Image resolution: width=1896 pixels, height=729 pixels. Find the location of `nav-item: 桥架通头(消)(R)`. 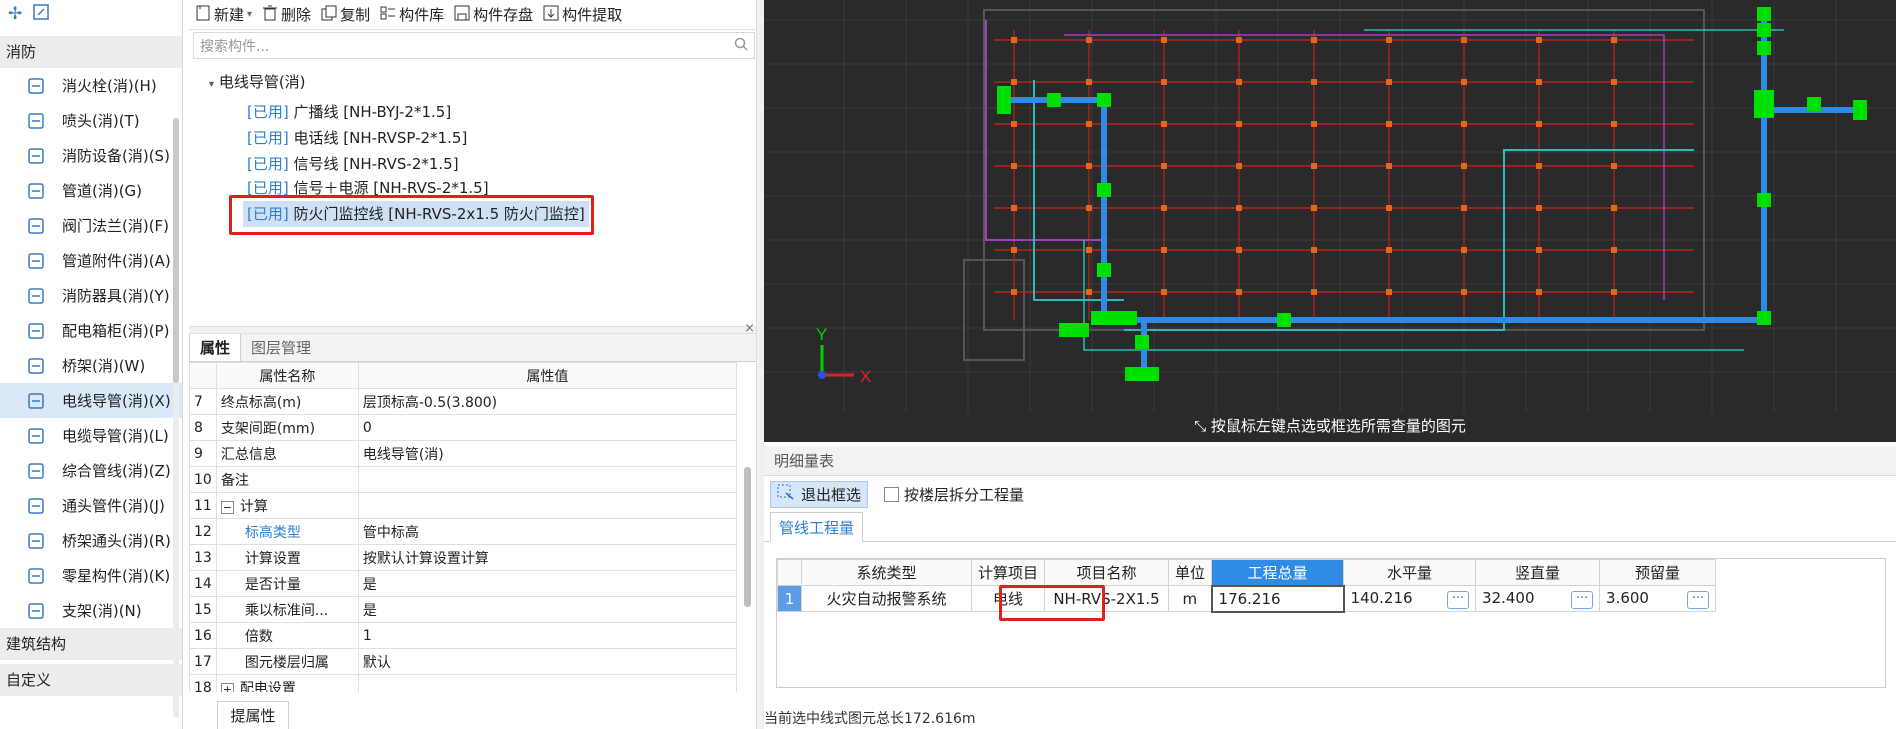

nav-item: 桥架通头(消)(R) is located at coordinates (91, 540).